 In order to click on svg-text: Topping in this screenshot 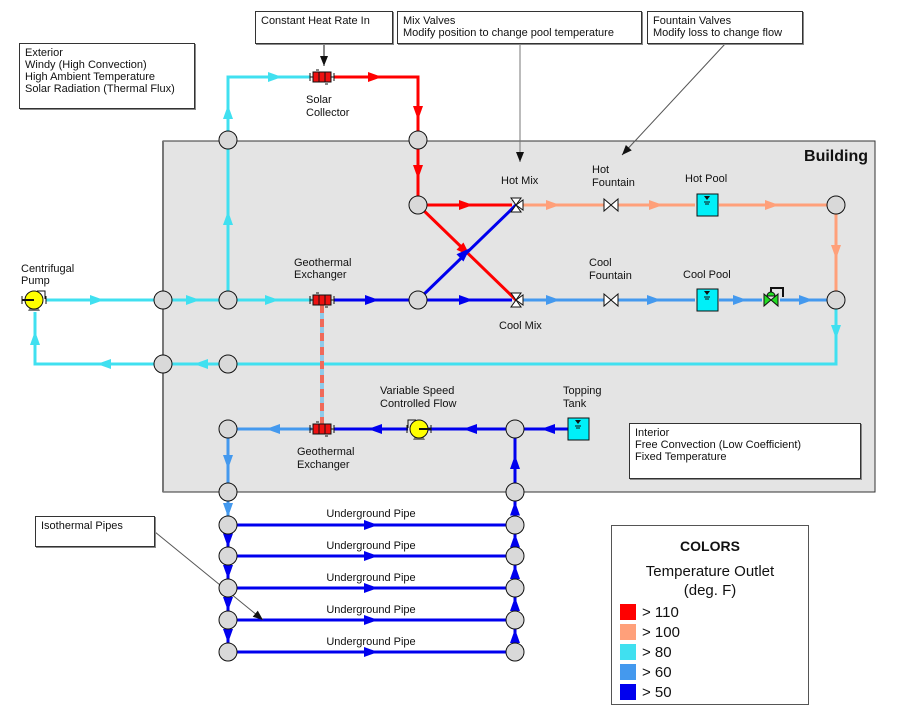, I will do `click(582, 391)`.